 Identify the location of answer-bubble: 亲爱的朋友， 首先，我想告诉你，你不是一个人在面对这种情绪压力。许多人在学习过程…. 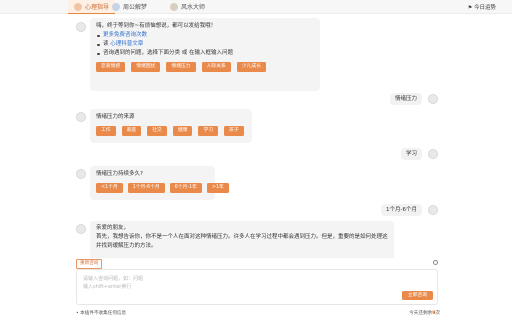
(242, 239).